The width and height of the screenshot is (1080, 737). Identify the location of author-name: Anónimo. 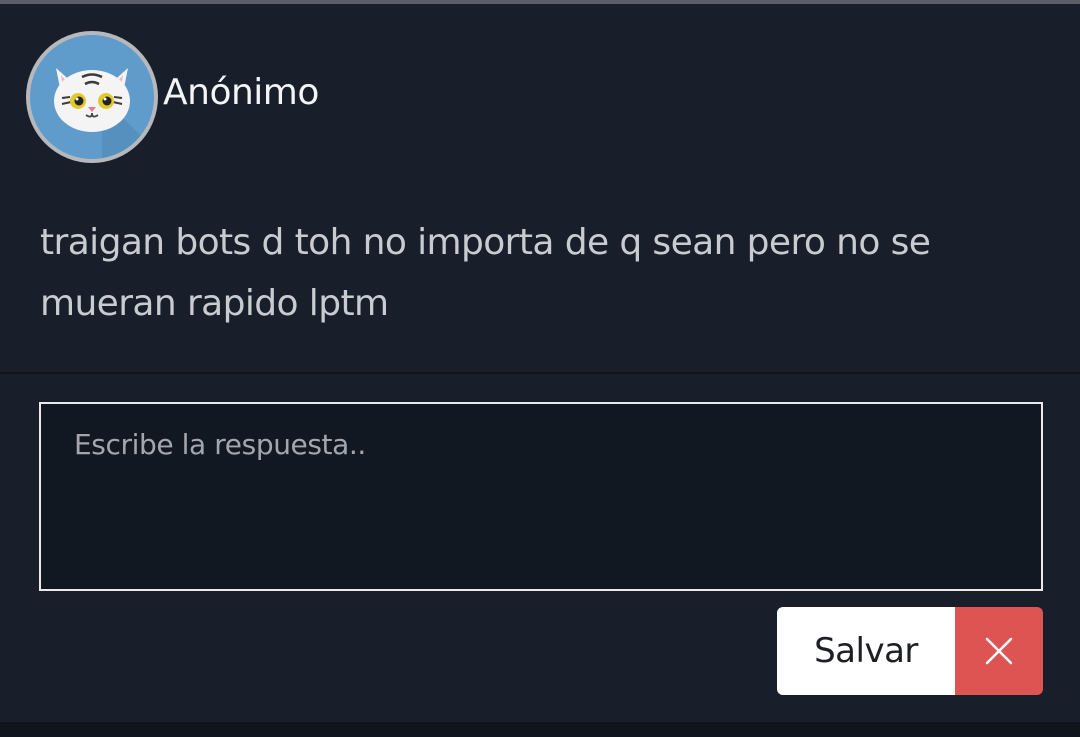
(241, 93).